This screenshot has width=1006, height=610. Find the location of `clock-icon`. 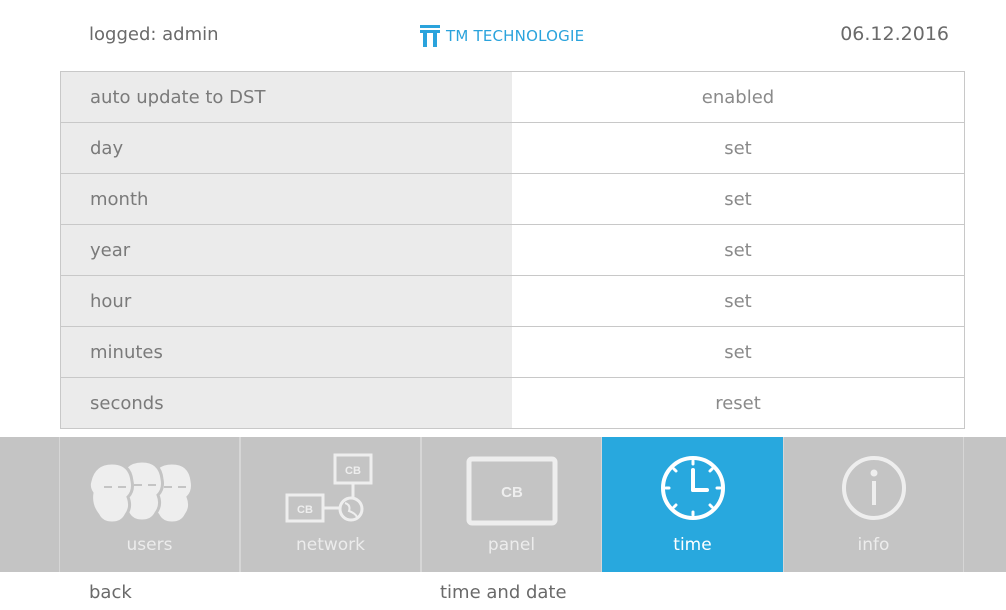

clock-icon is located at coordinates (693, 488).